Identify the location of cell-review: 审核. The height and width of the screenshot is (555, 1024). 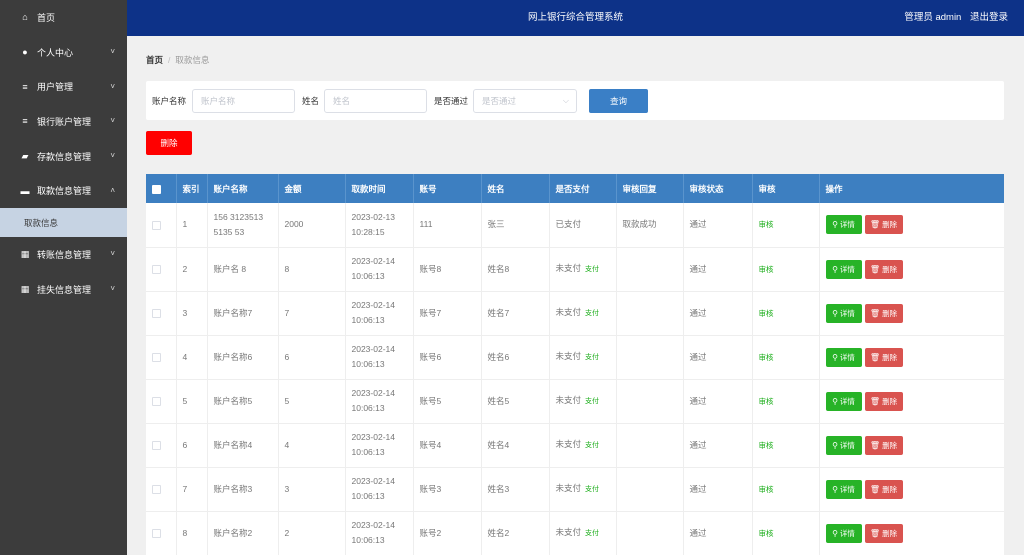
(786, 489).